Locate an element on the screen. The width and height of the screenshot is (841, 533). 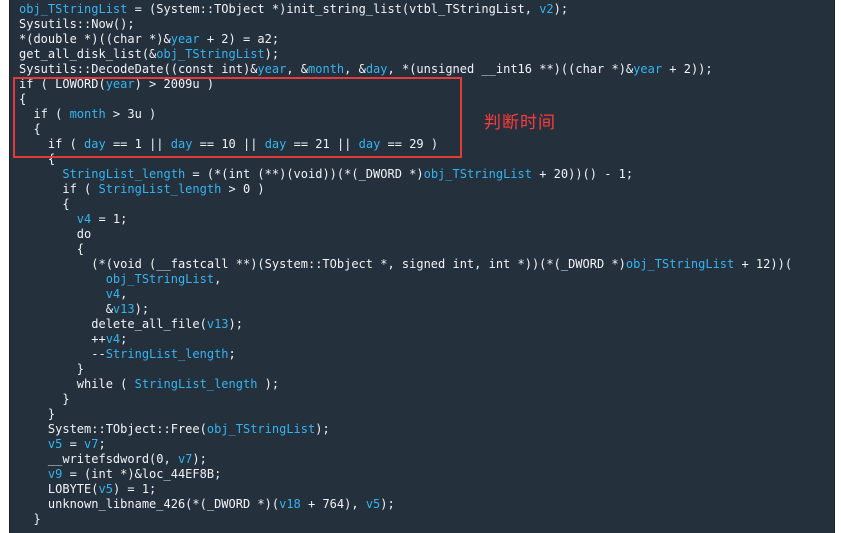
code-line: get_all_disk_list(&obj_TStringList); is located at coordinates (405, 54).